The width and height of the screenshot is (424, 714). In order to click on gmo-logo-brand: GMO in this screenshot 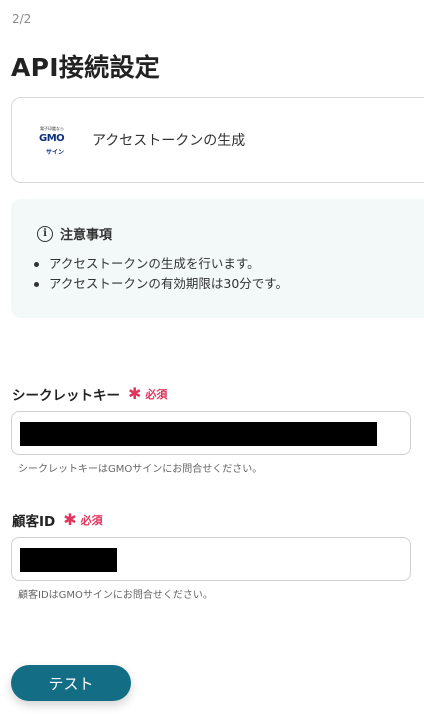, I will do `click(52, 138)`.